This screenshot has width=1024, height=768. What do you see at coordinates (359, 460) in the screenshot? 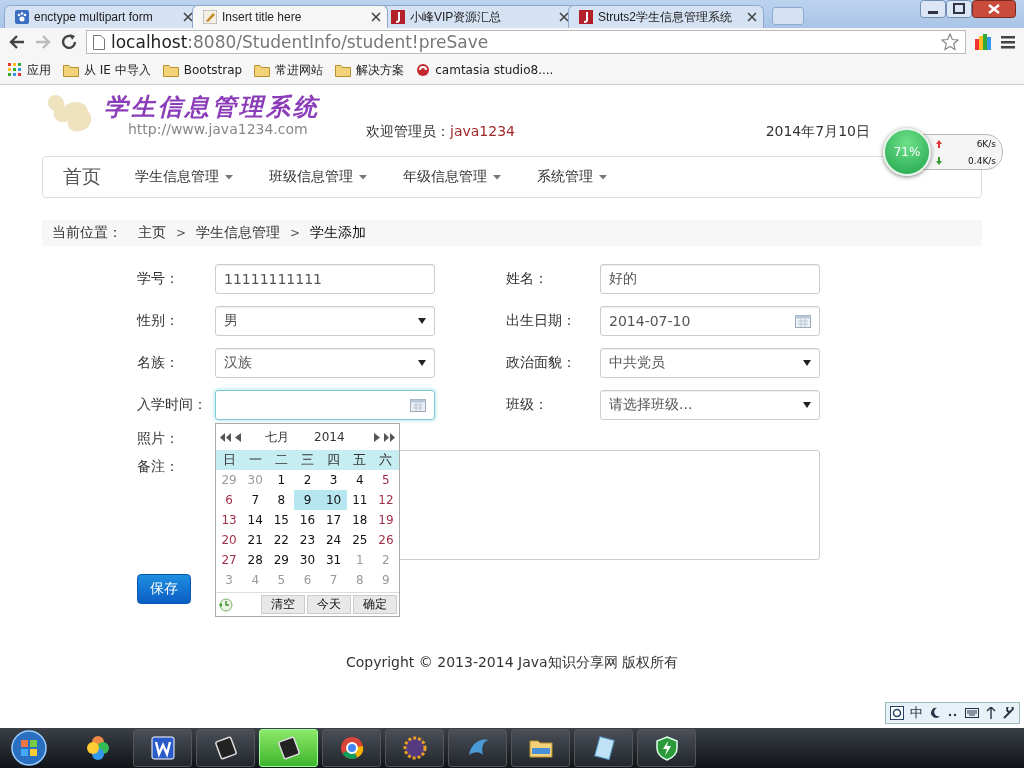
I see `weekday-header: 五` at bounding box center [359, 460].